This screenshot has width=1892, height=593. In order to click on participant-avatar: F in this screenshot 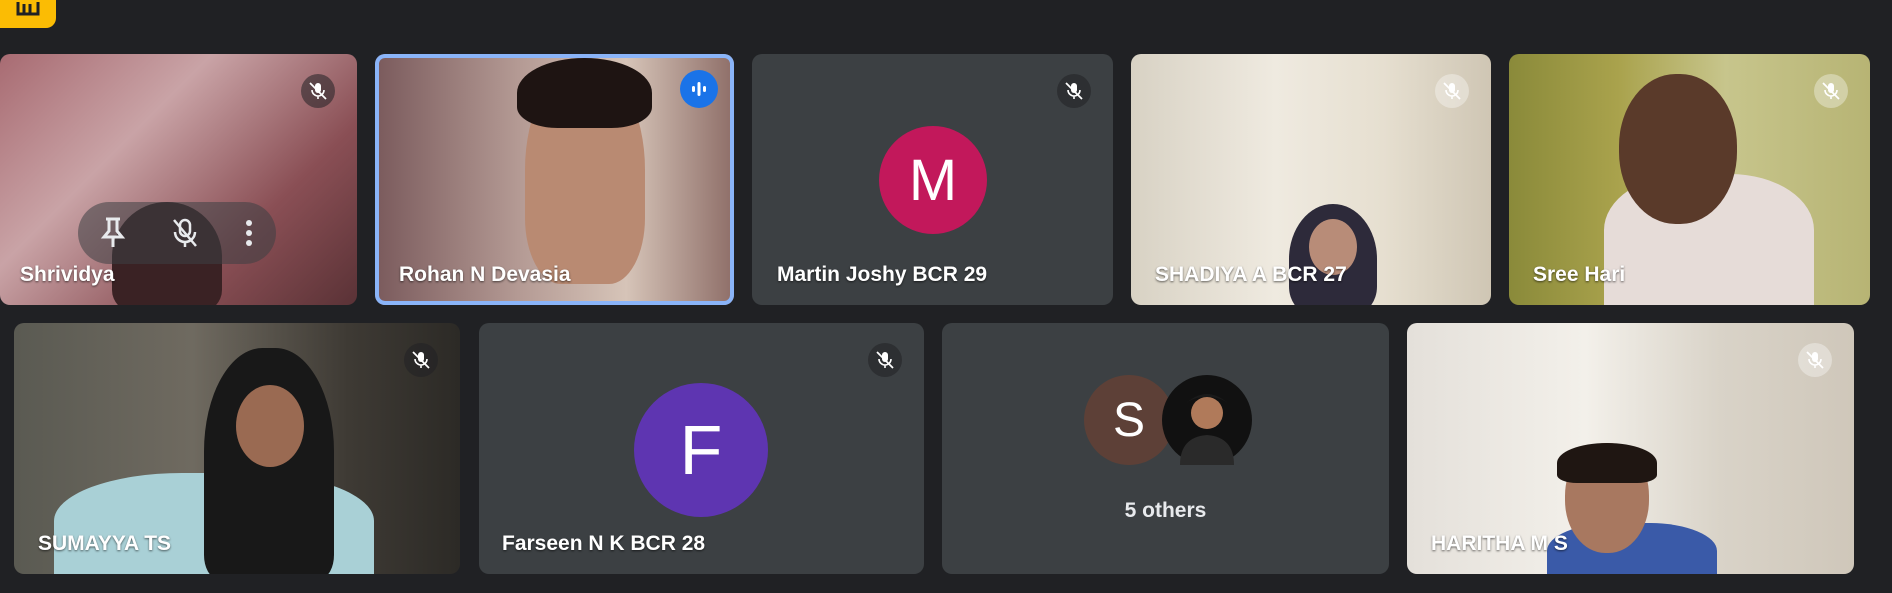, I will do `click(701, 450)`.